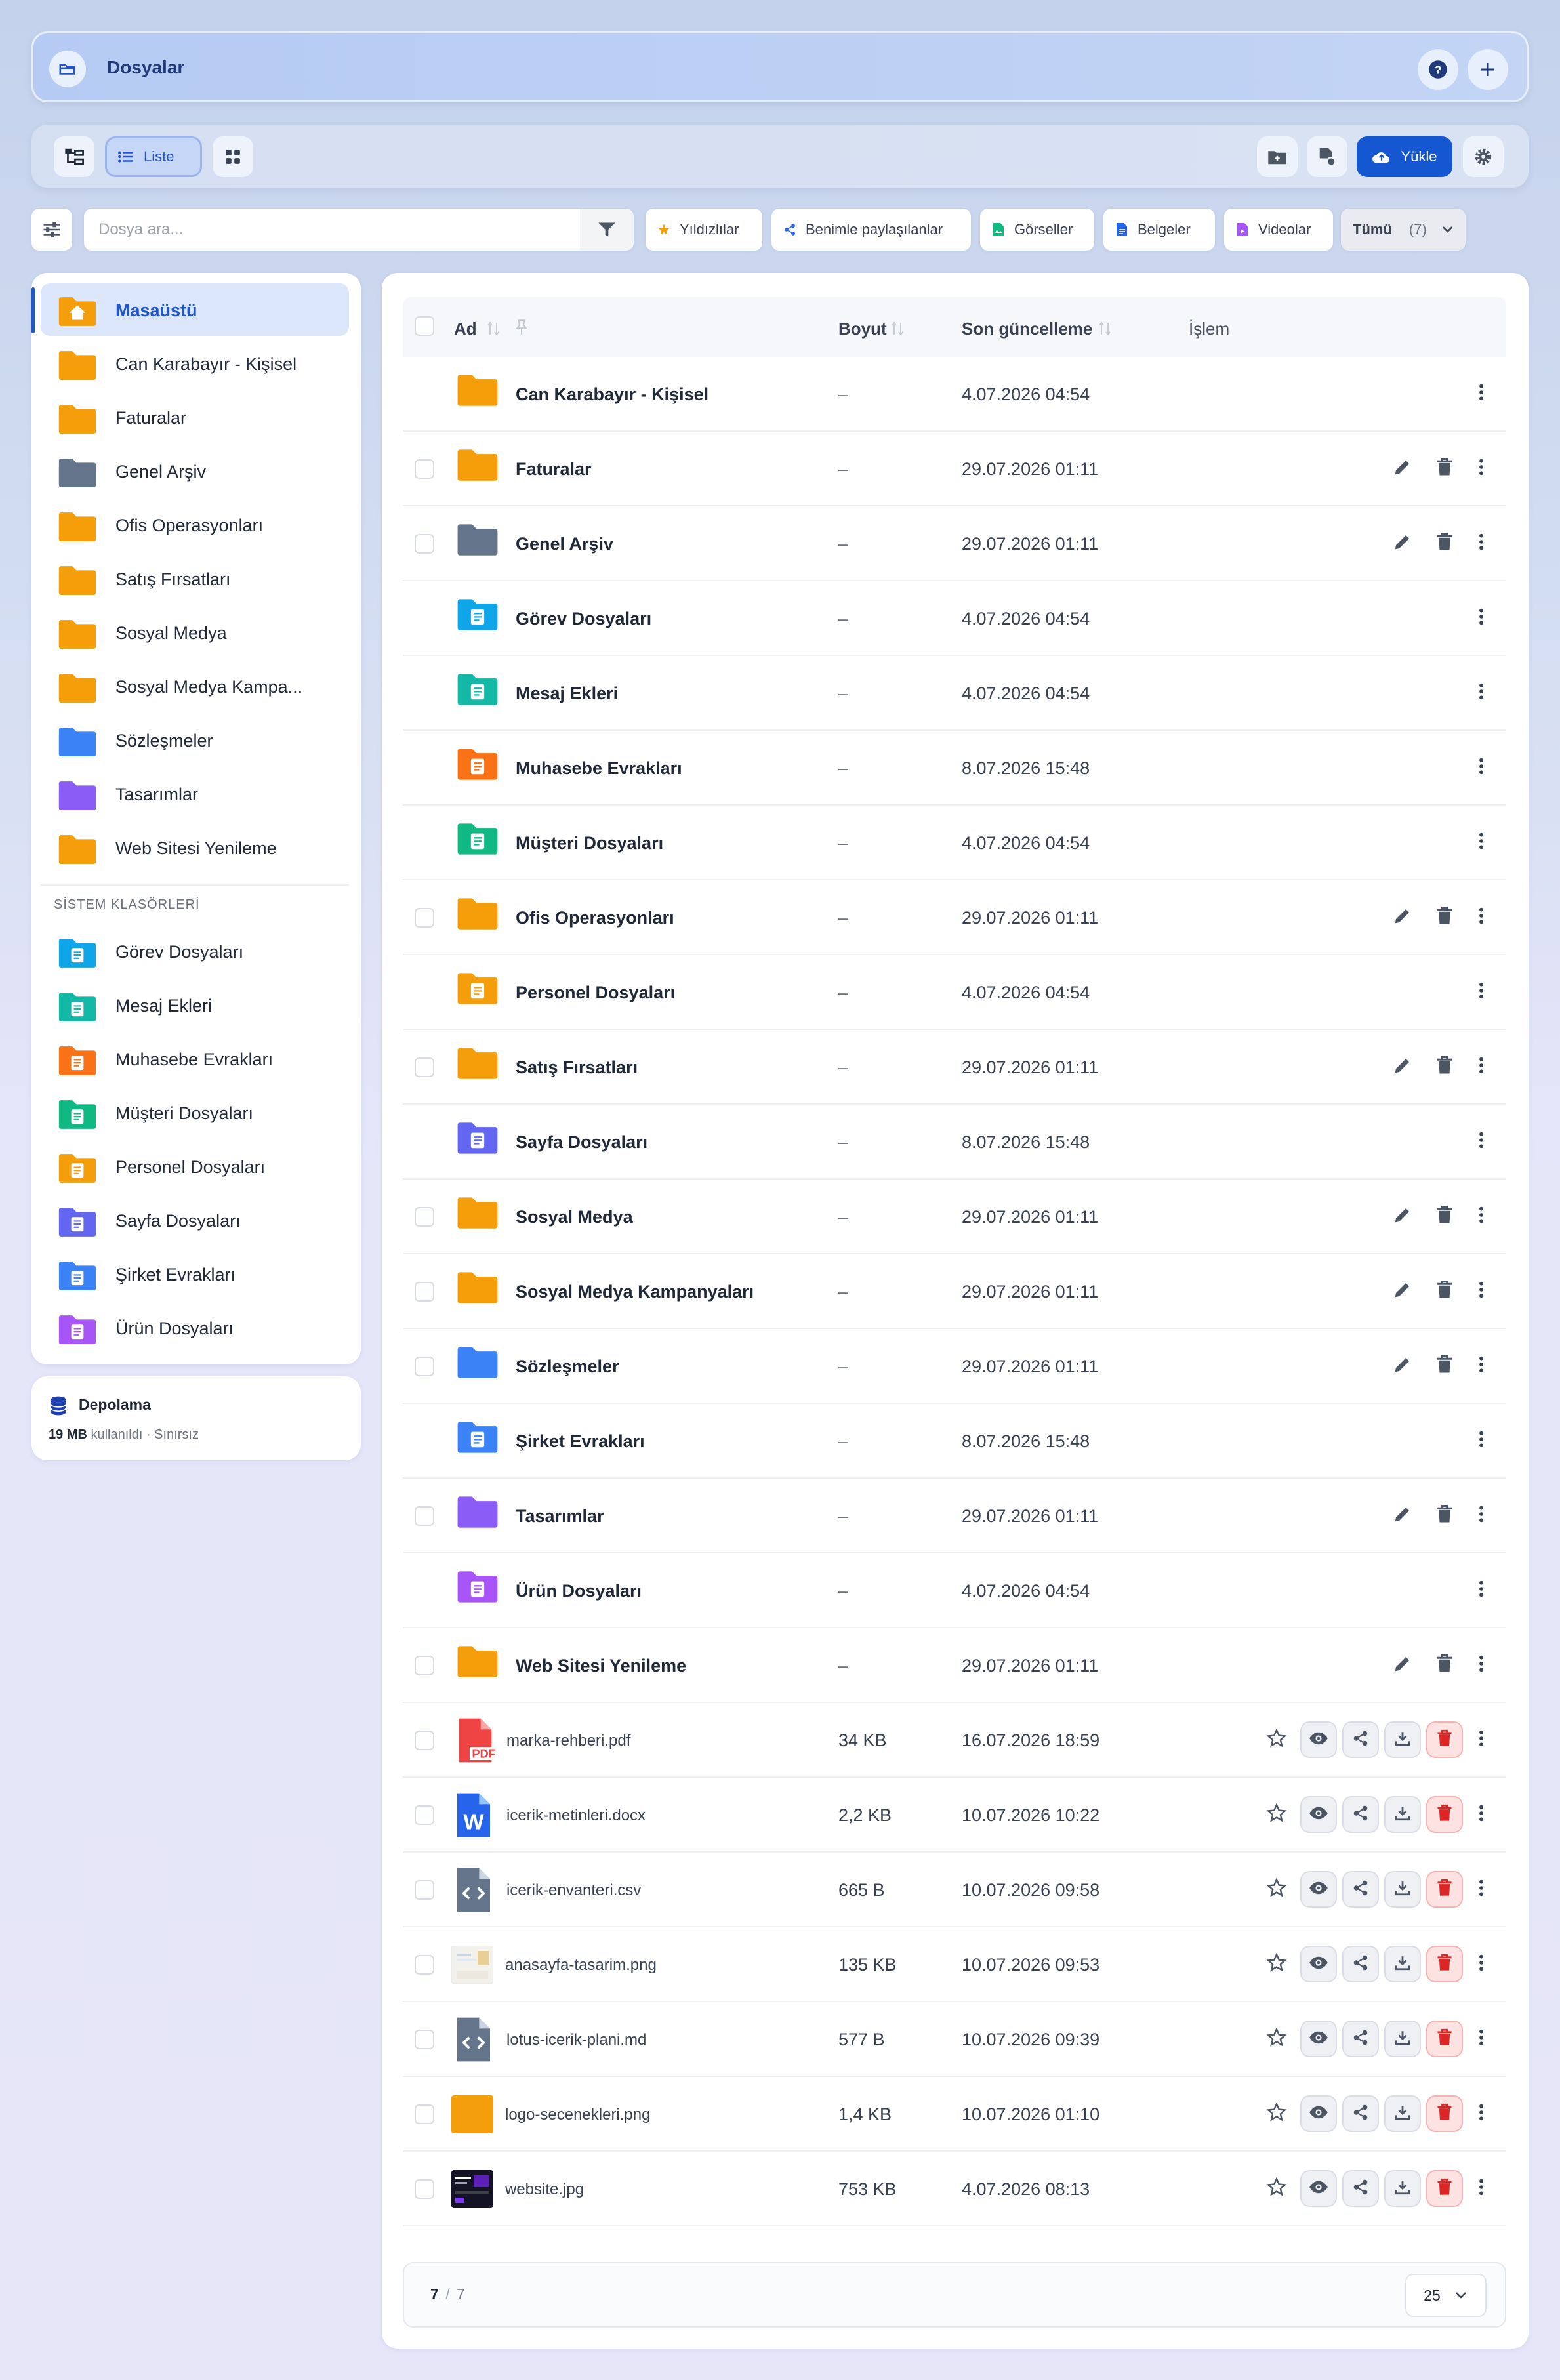  What do you see at coordinates (954, 1441) in the screenshot?
I see `table-row: Şirket Evrakları – 8.07.2026 15:48` at bounding box center [954, 1441].